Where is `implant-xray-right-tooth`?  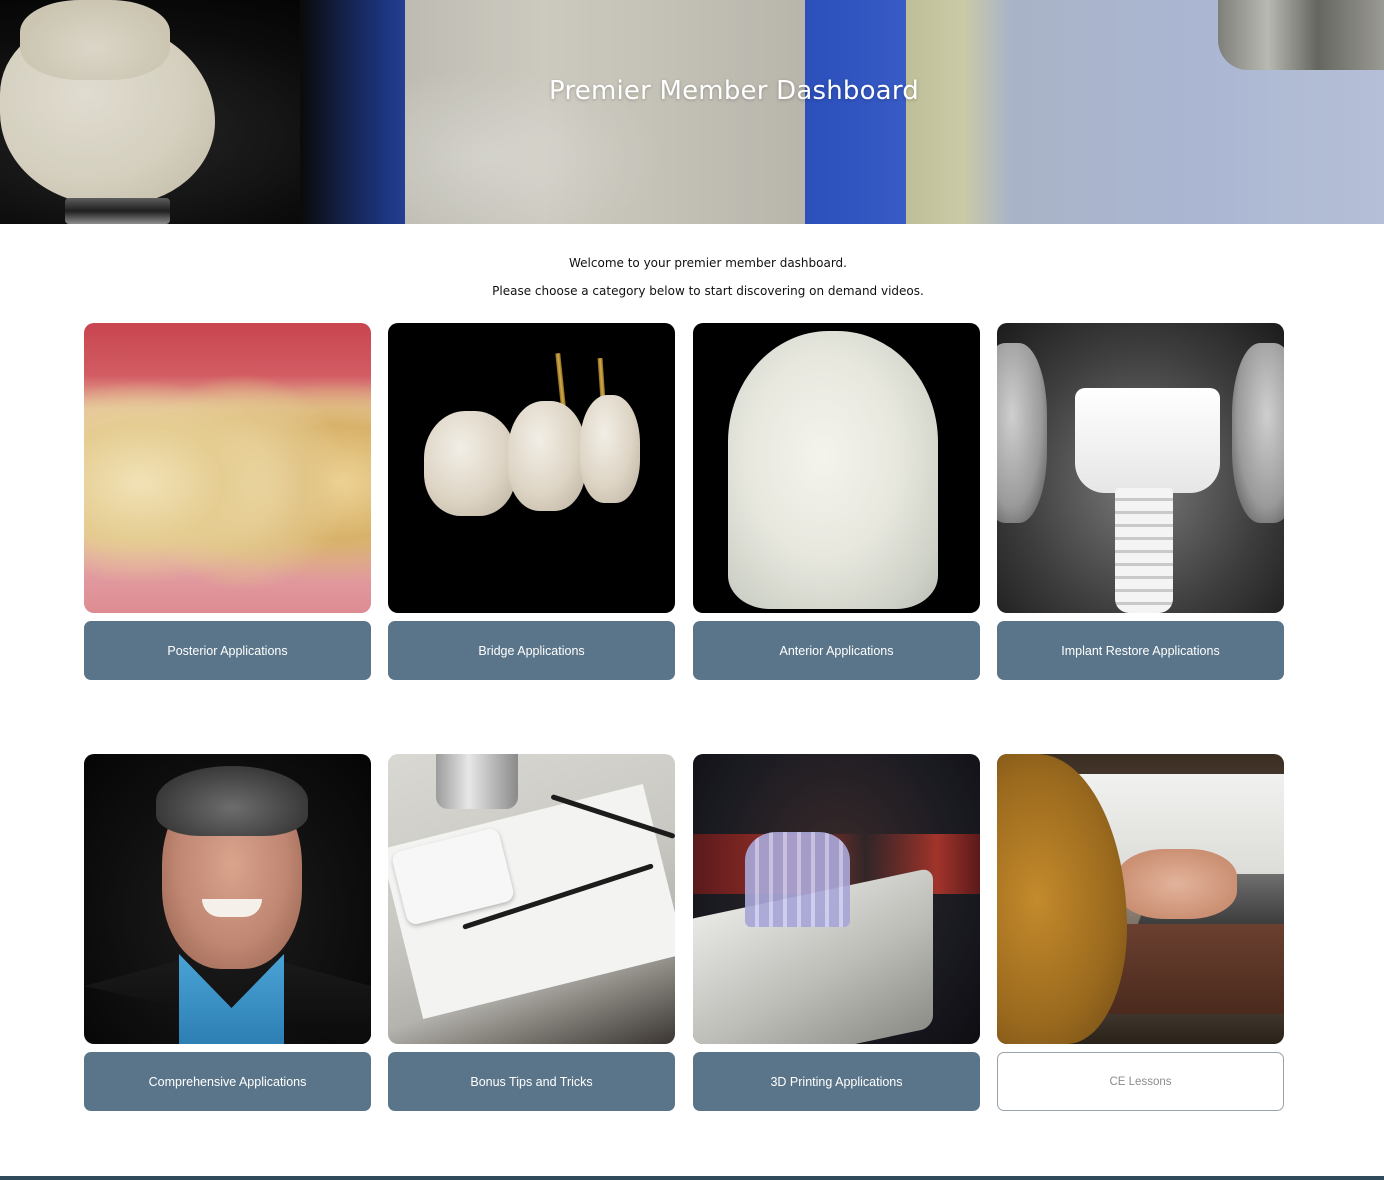 implant-xray-right-tooth is located at coordinates (1258, 433).